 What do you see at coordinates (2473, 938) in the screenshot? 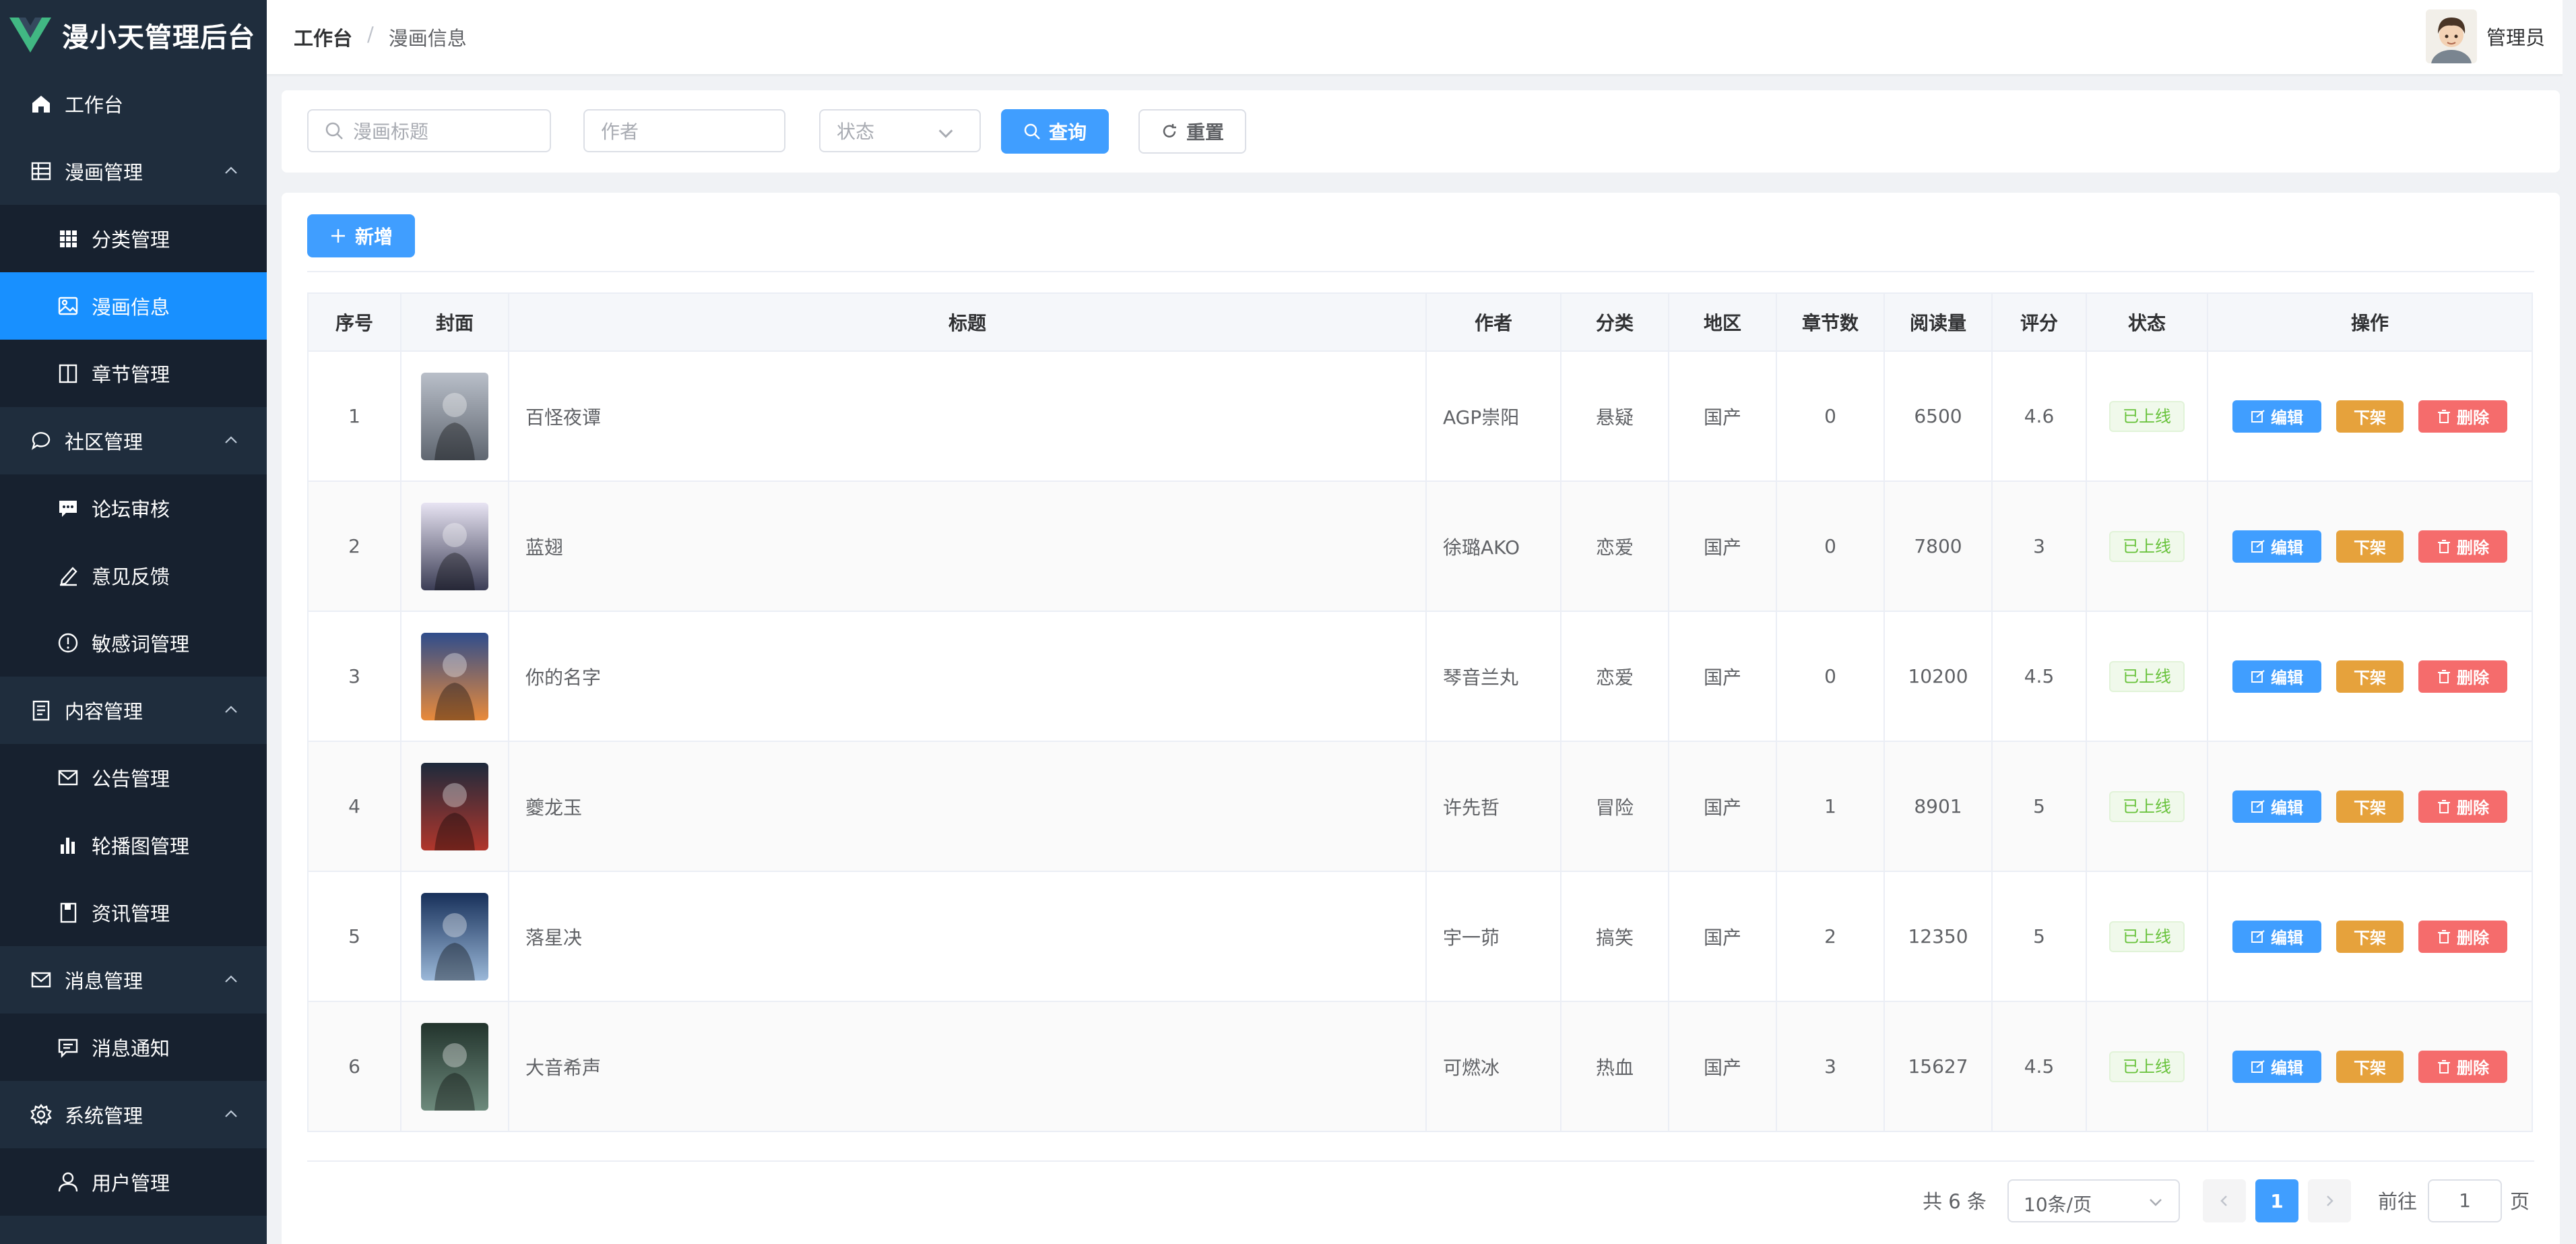
I see `delete-button-label: 删除` at bounding box center [2473, 938].